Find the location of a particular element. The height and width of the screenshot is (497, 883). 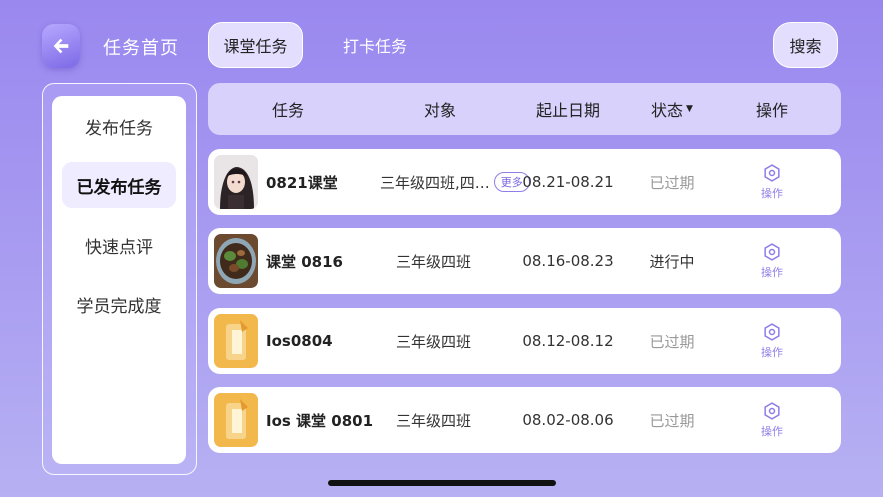

sidebar: 发布任务 已发布任务 快速点评 学员完成度 is located at coordinates (119, 280).